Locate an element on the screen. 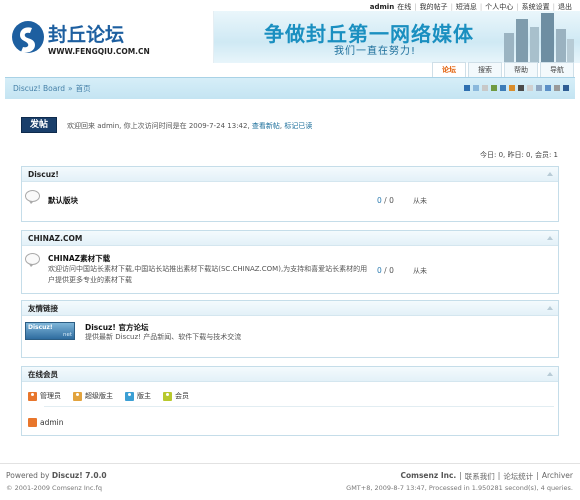  site-logo: 封丘论坛 WWW.FENGQIU.COM.CN is located at coordinates (80, 38).